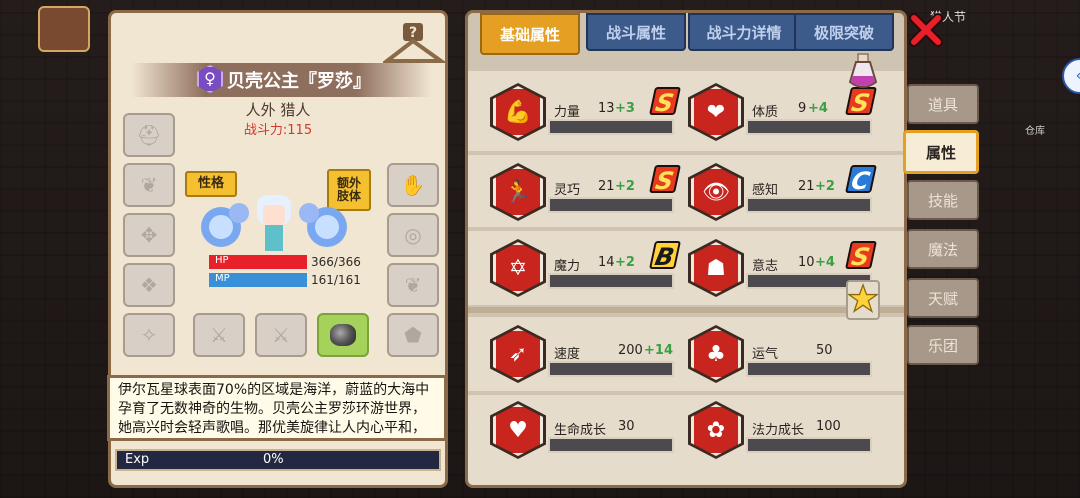 This screenshot has width=1080, height=498. What do you see at coordinates (943, 345) in the screenshot?
I see `sidebar-item-band: 乐团` at bounding box center [943, 345].